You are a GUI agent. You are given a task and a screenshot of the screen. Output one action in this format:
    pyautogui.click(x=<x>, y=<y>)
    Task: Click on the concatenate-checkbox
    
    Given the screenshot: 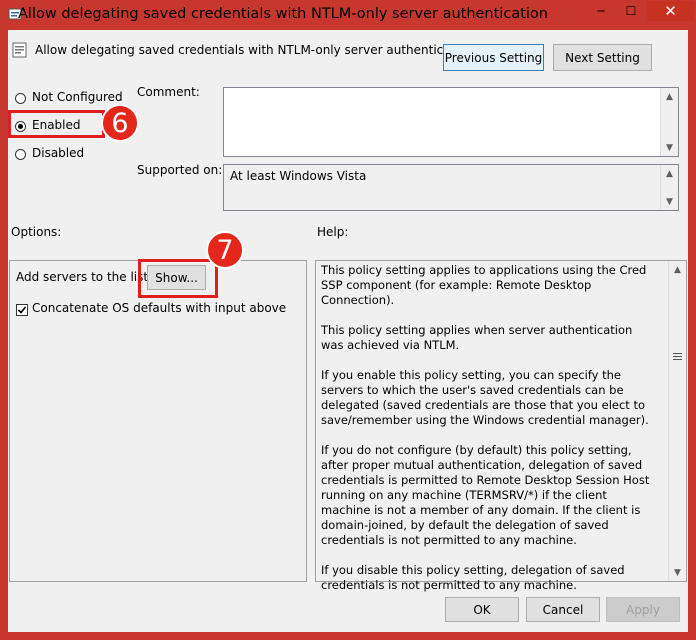 What is the action you would take?
    pyautogui.click(x=22, y=310)
    